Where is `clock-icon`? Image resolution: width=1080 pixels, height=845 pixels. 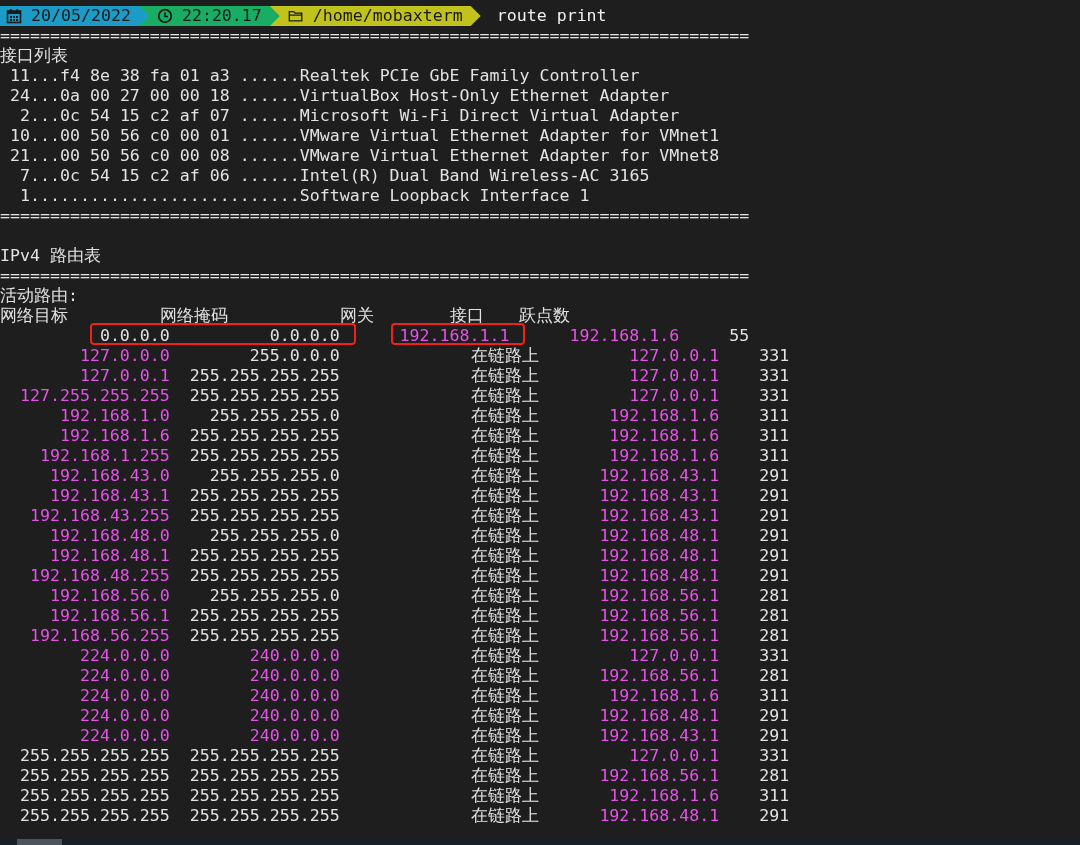 clock-icon is located at coordinates (164, 16).